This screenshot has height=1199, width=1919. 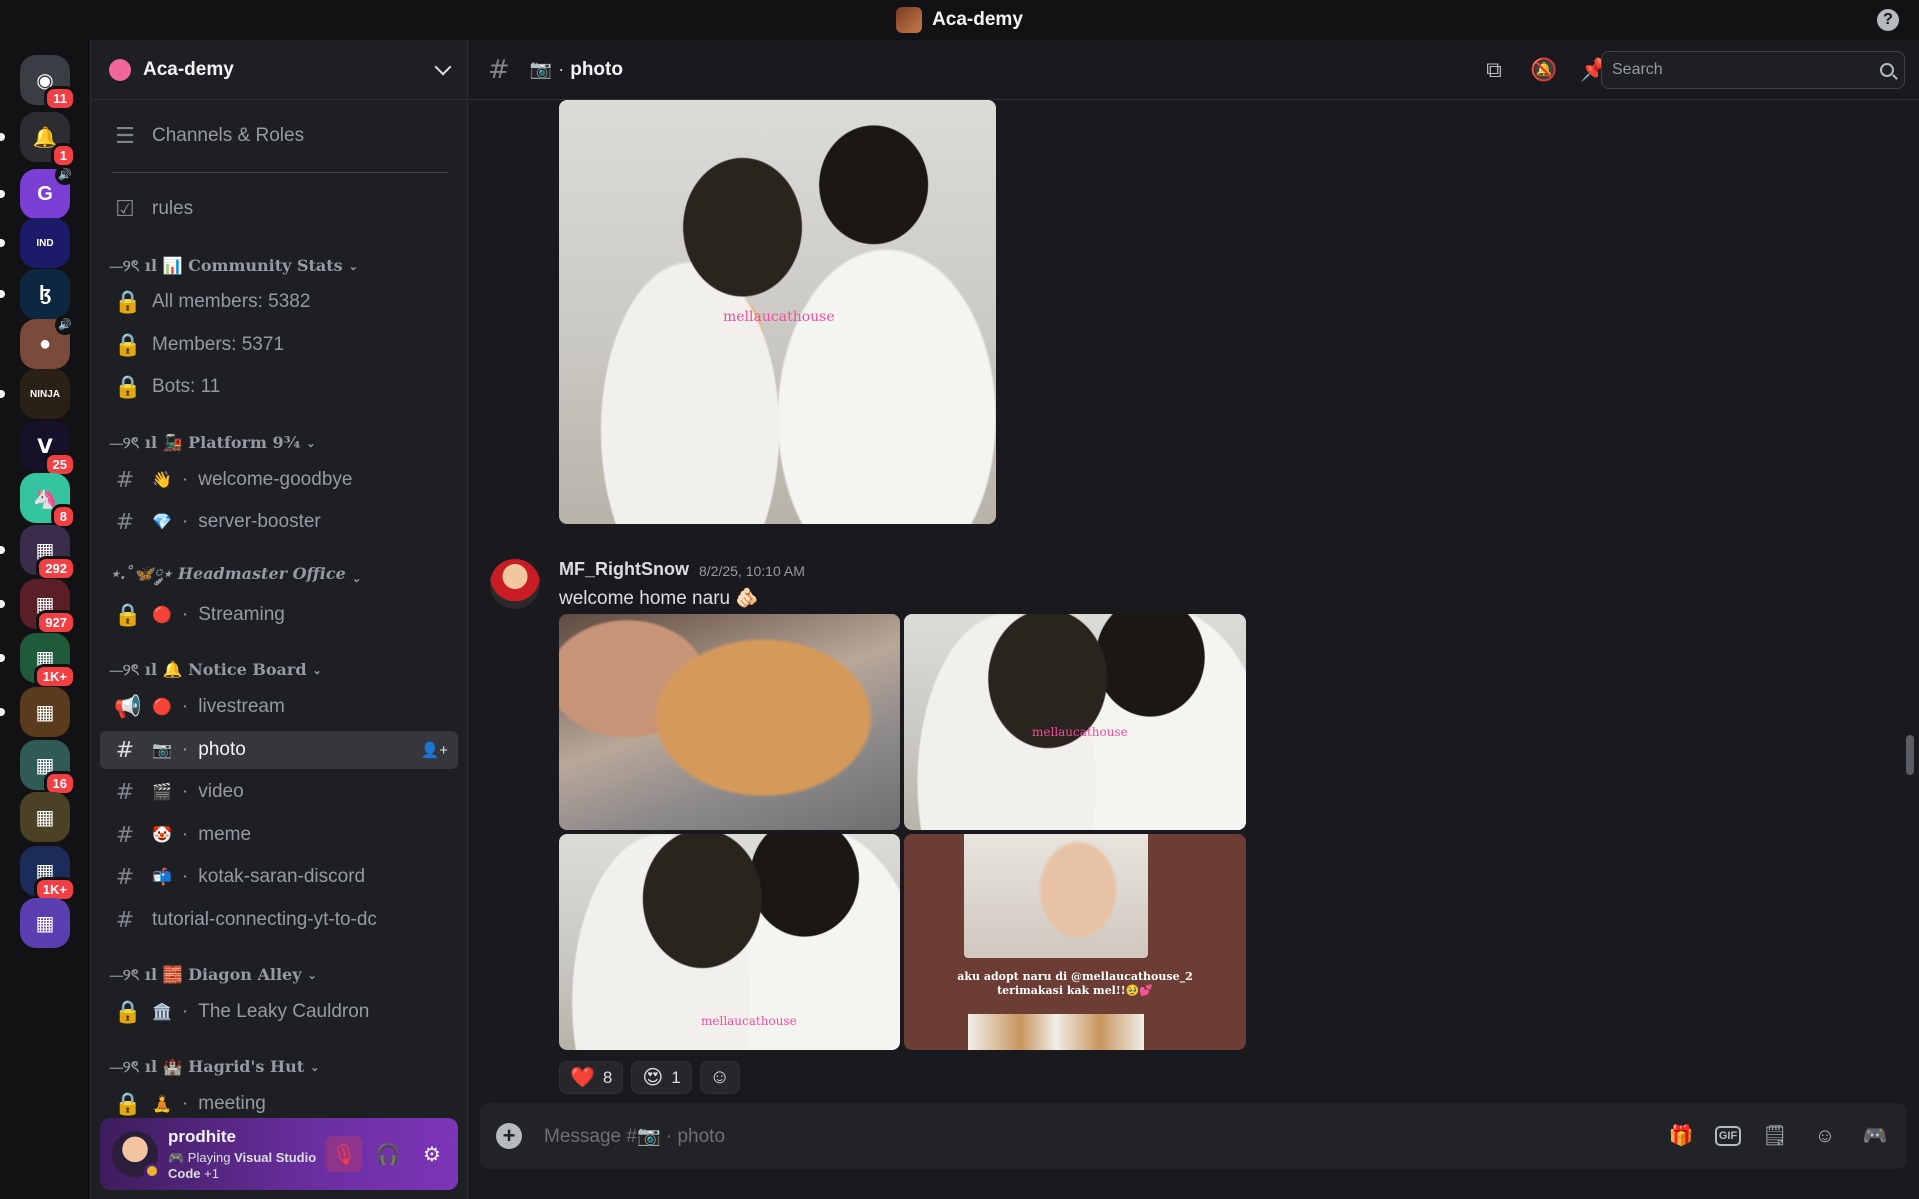 What do you see at coordinates (213, 975) in the screenshot?
I see `category-diagon-alley: ⎯⎯୨ৎ ıl 🧱 Diagon Alley ⌄` at bounding box center [213, 975].